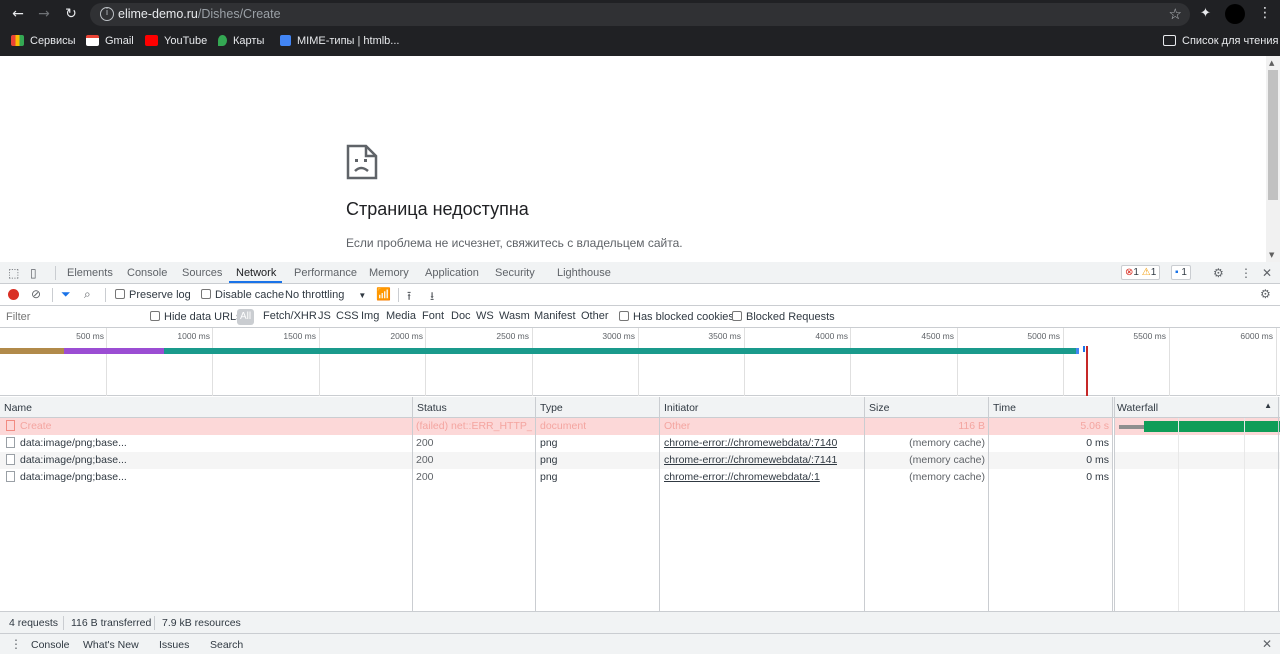 This screenshot has height=654, width=1280. Describe the element at coordinates (241, 41) in the screenshot. I see `bookmark-maps: Карты` at that location.